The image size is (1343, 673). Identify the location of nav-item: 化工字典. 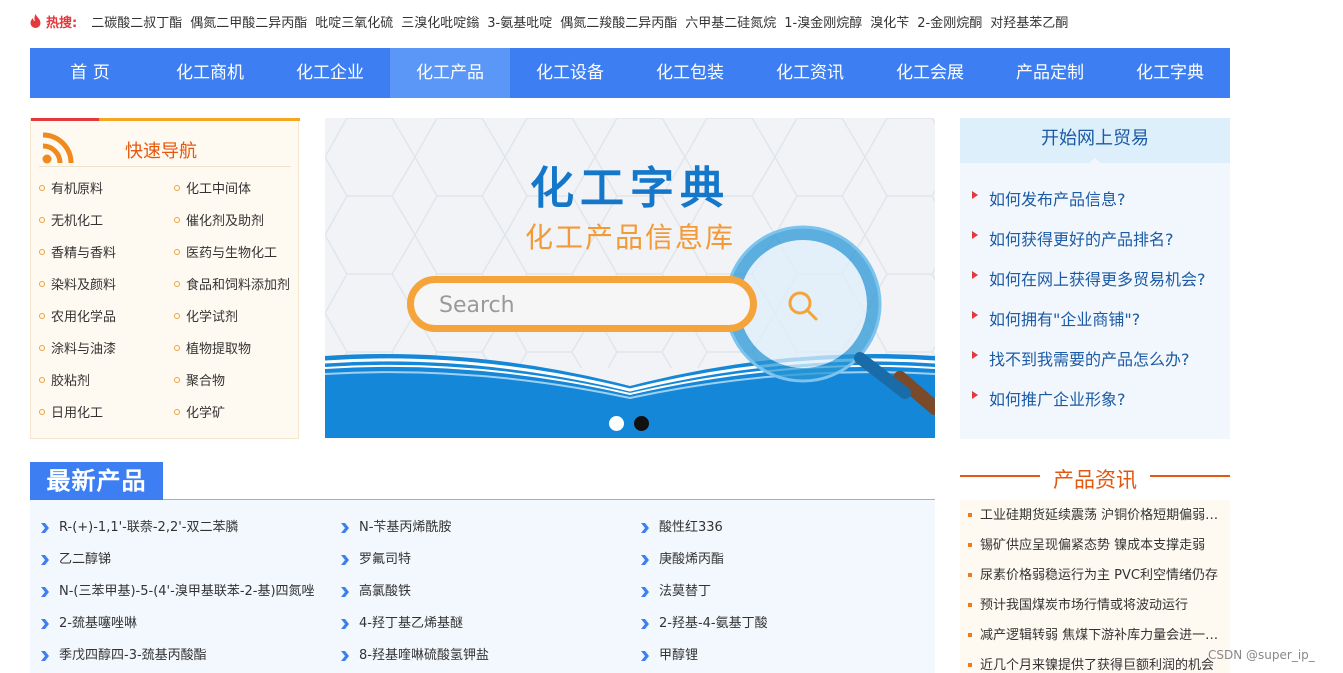
(1170, 73).